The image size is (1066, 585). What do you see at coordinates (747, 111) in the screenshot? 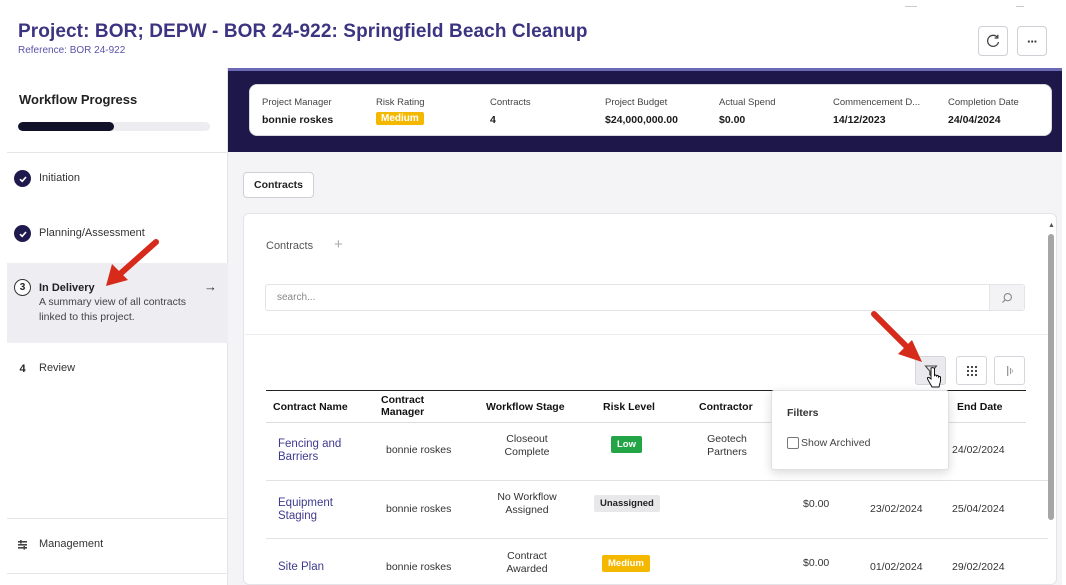
I see `summary-actual-spend: Actual Spend $0.00` at bounding box center [747, 111].